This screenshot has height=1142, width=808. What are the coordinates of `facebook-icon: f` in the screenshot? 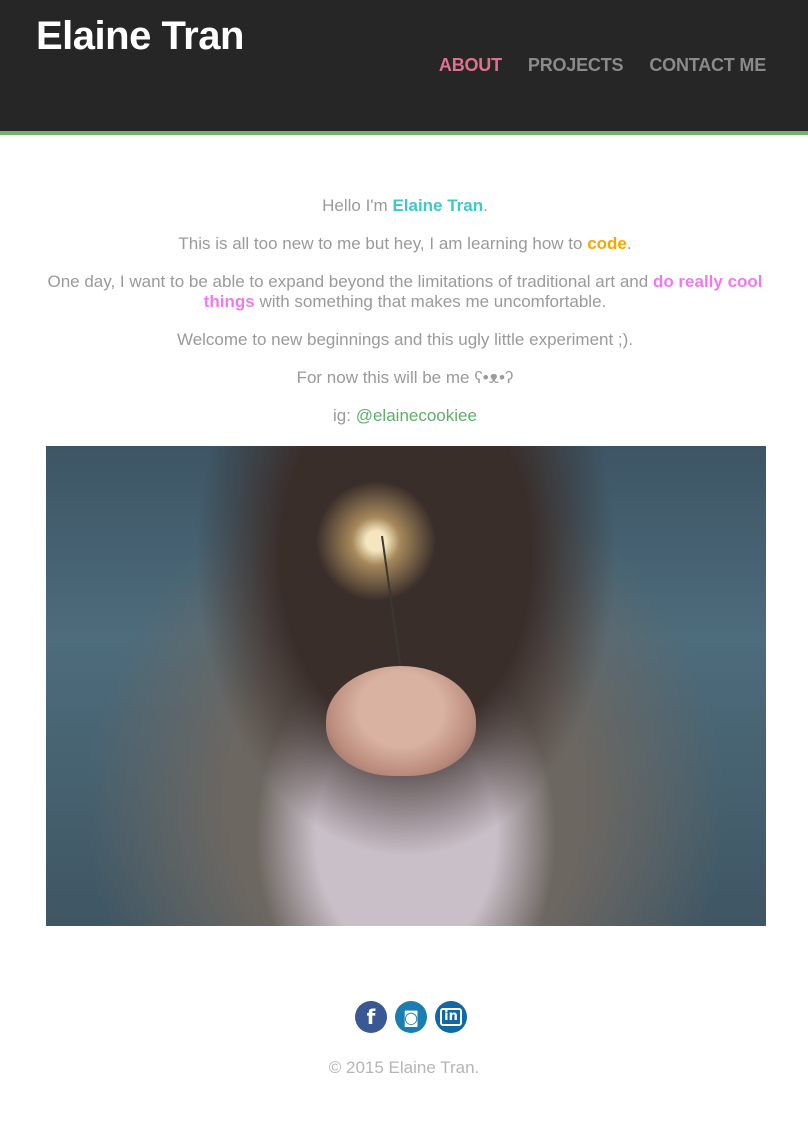 It's located at (371, 1017).